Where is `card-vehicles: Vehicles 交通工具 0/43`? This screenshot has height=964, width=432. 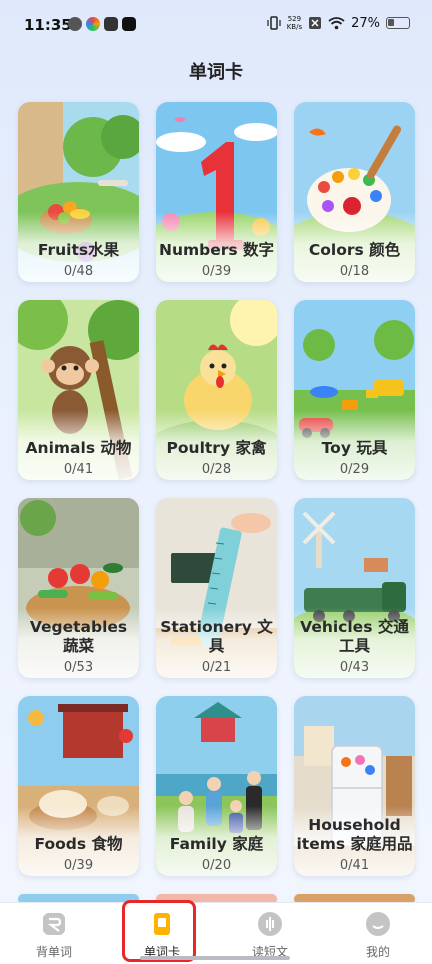
card-vehicles: Vehicles 交通工具 0/43 is located at coordinates (354, 588).